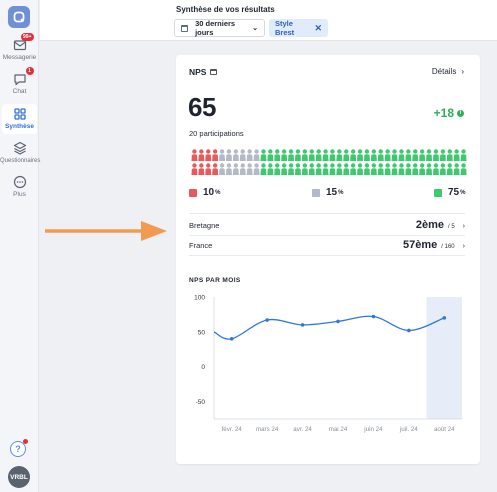 The height and width of the screenshot is (492, 497). What do you see at coordinates (19, 477) in the screenshot?
I see `avatar: VRBL` at bounding box center [19, 477].